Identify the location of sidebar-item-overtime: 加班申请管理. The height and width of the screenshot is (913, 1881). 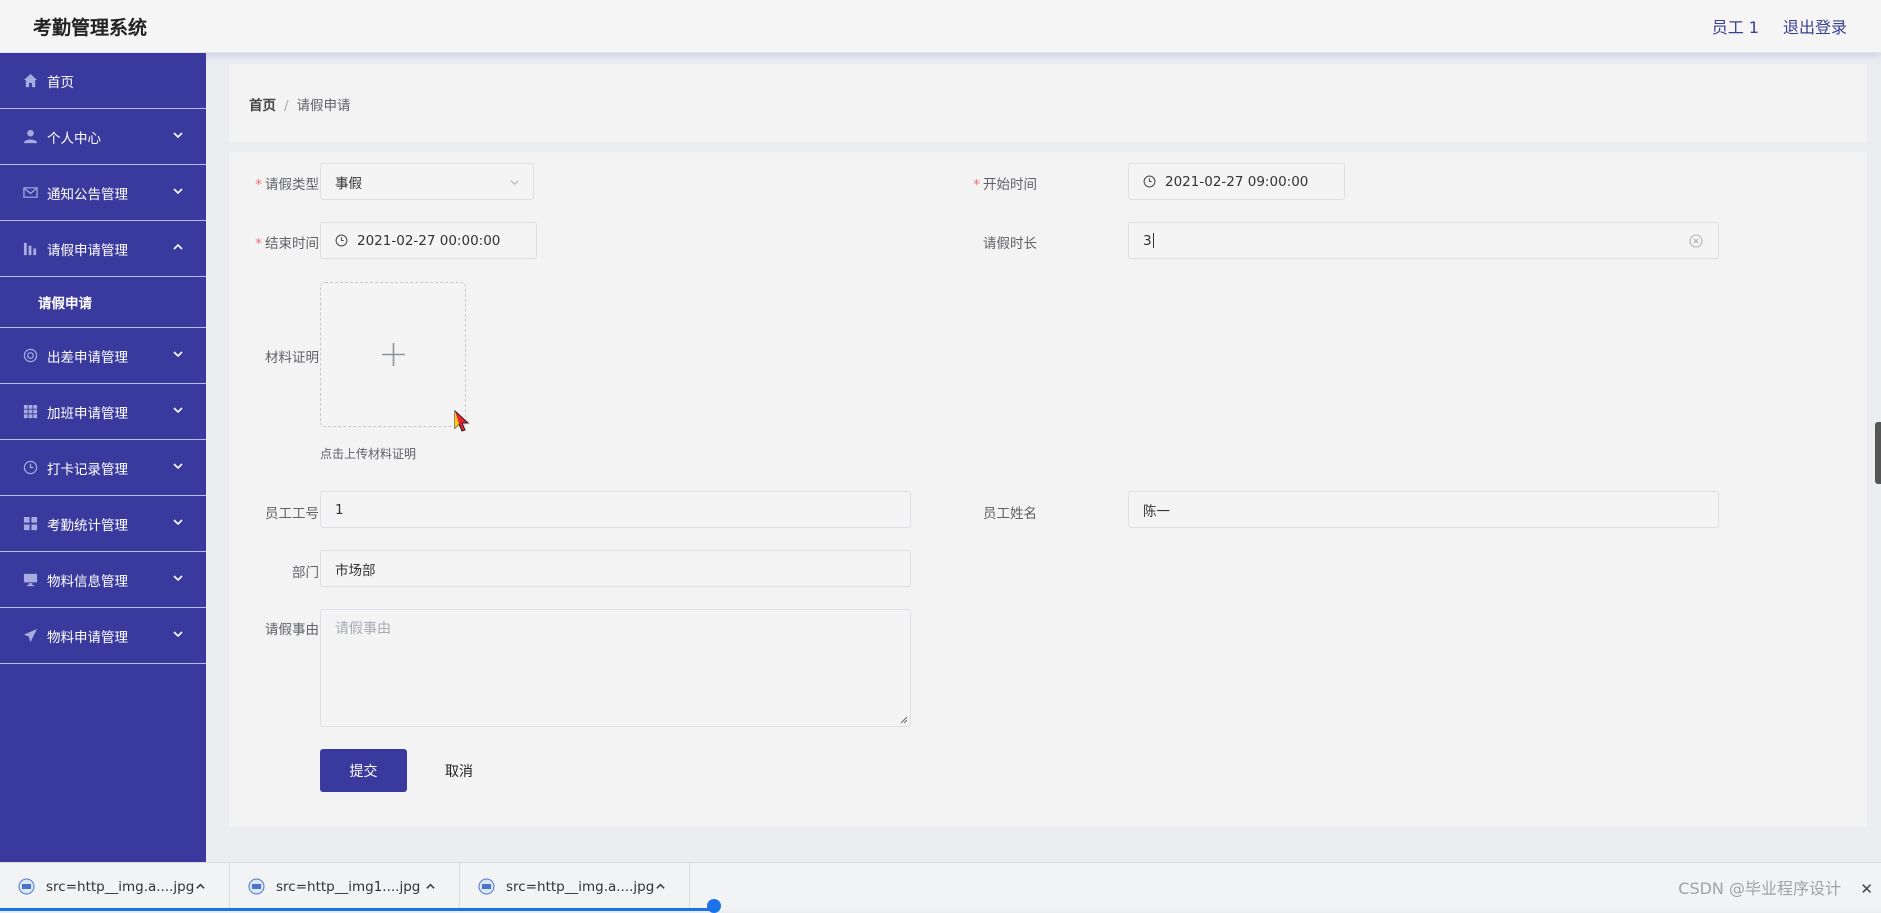
(103, 412).